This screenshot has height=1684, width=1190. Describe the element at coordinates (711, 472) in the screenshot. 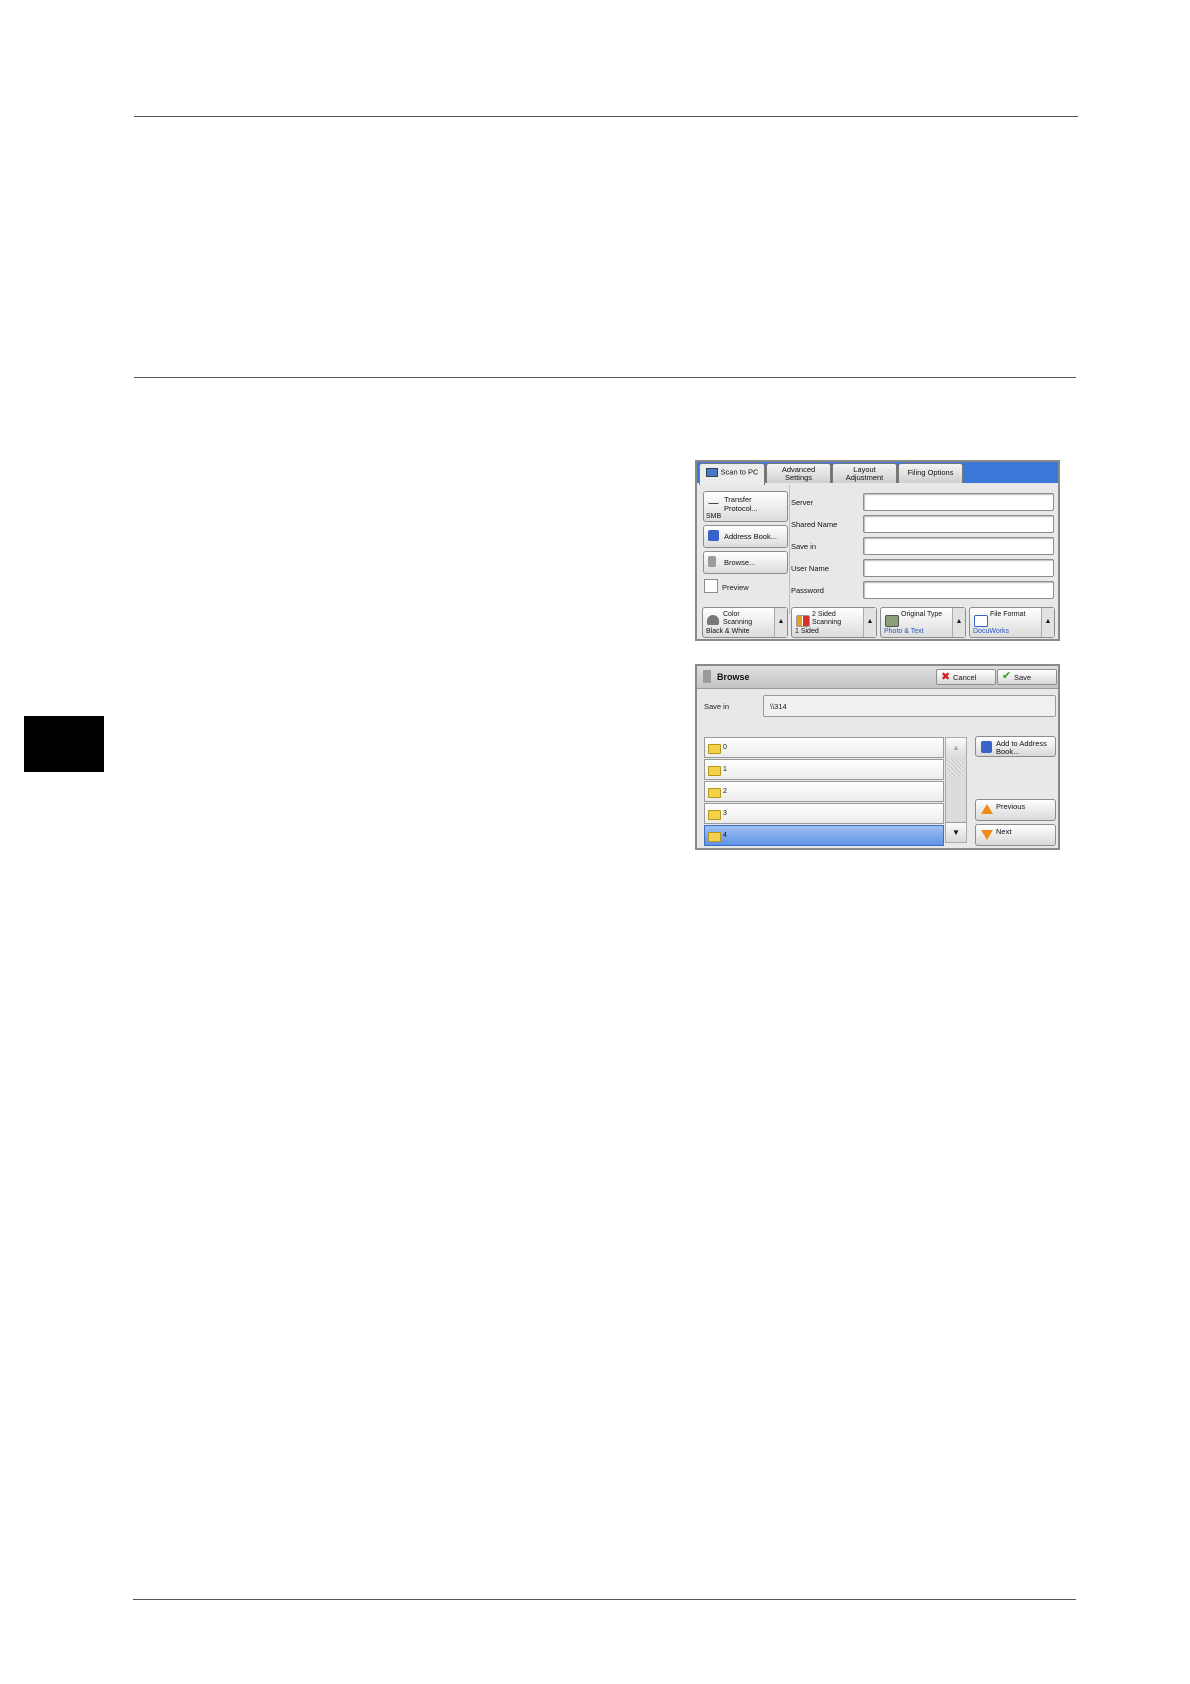

I see `scan-to-pc-icon` at that location.